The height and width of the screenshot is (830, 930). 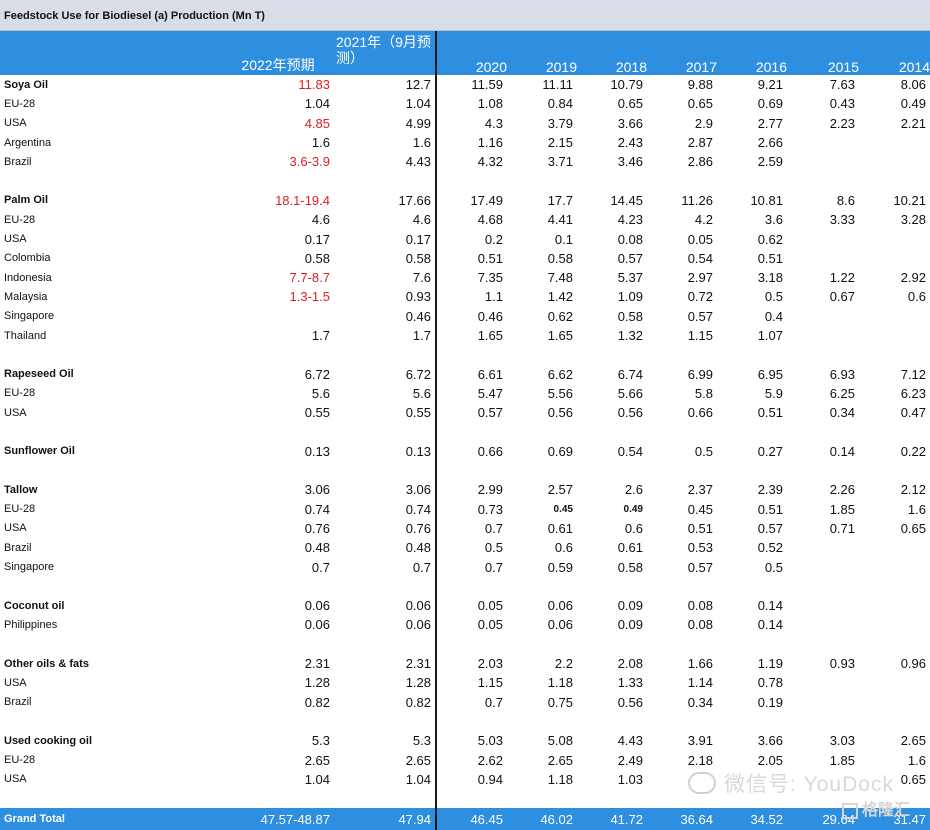 I want to click on value-cell: 0.57, so click(x=700, y=316).